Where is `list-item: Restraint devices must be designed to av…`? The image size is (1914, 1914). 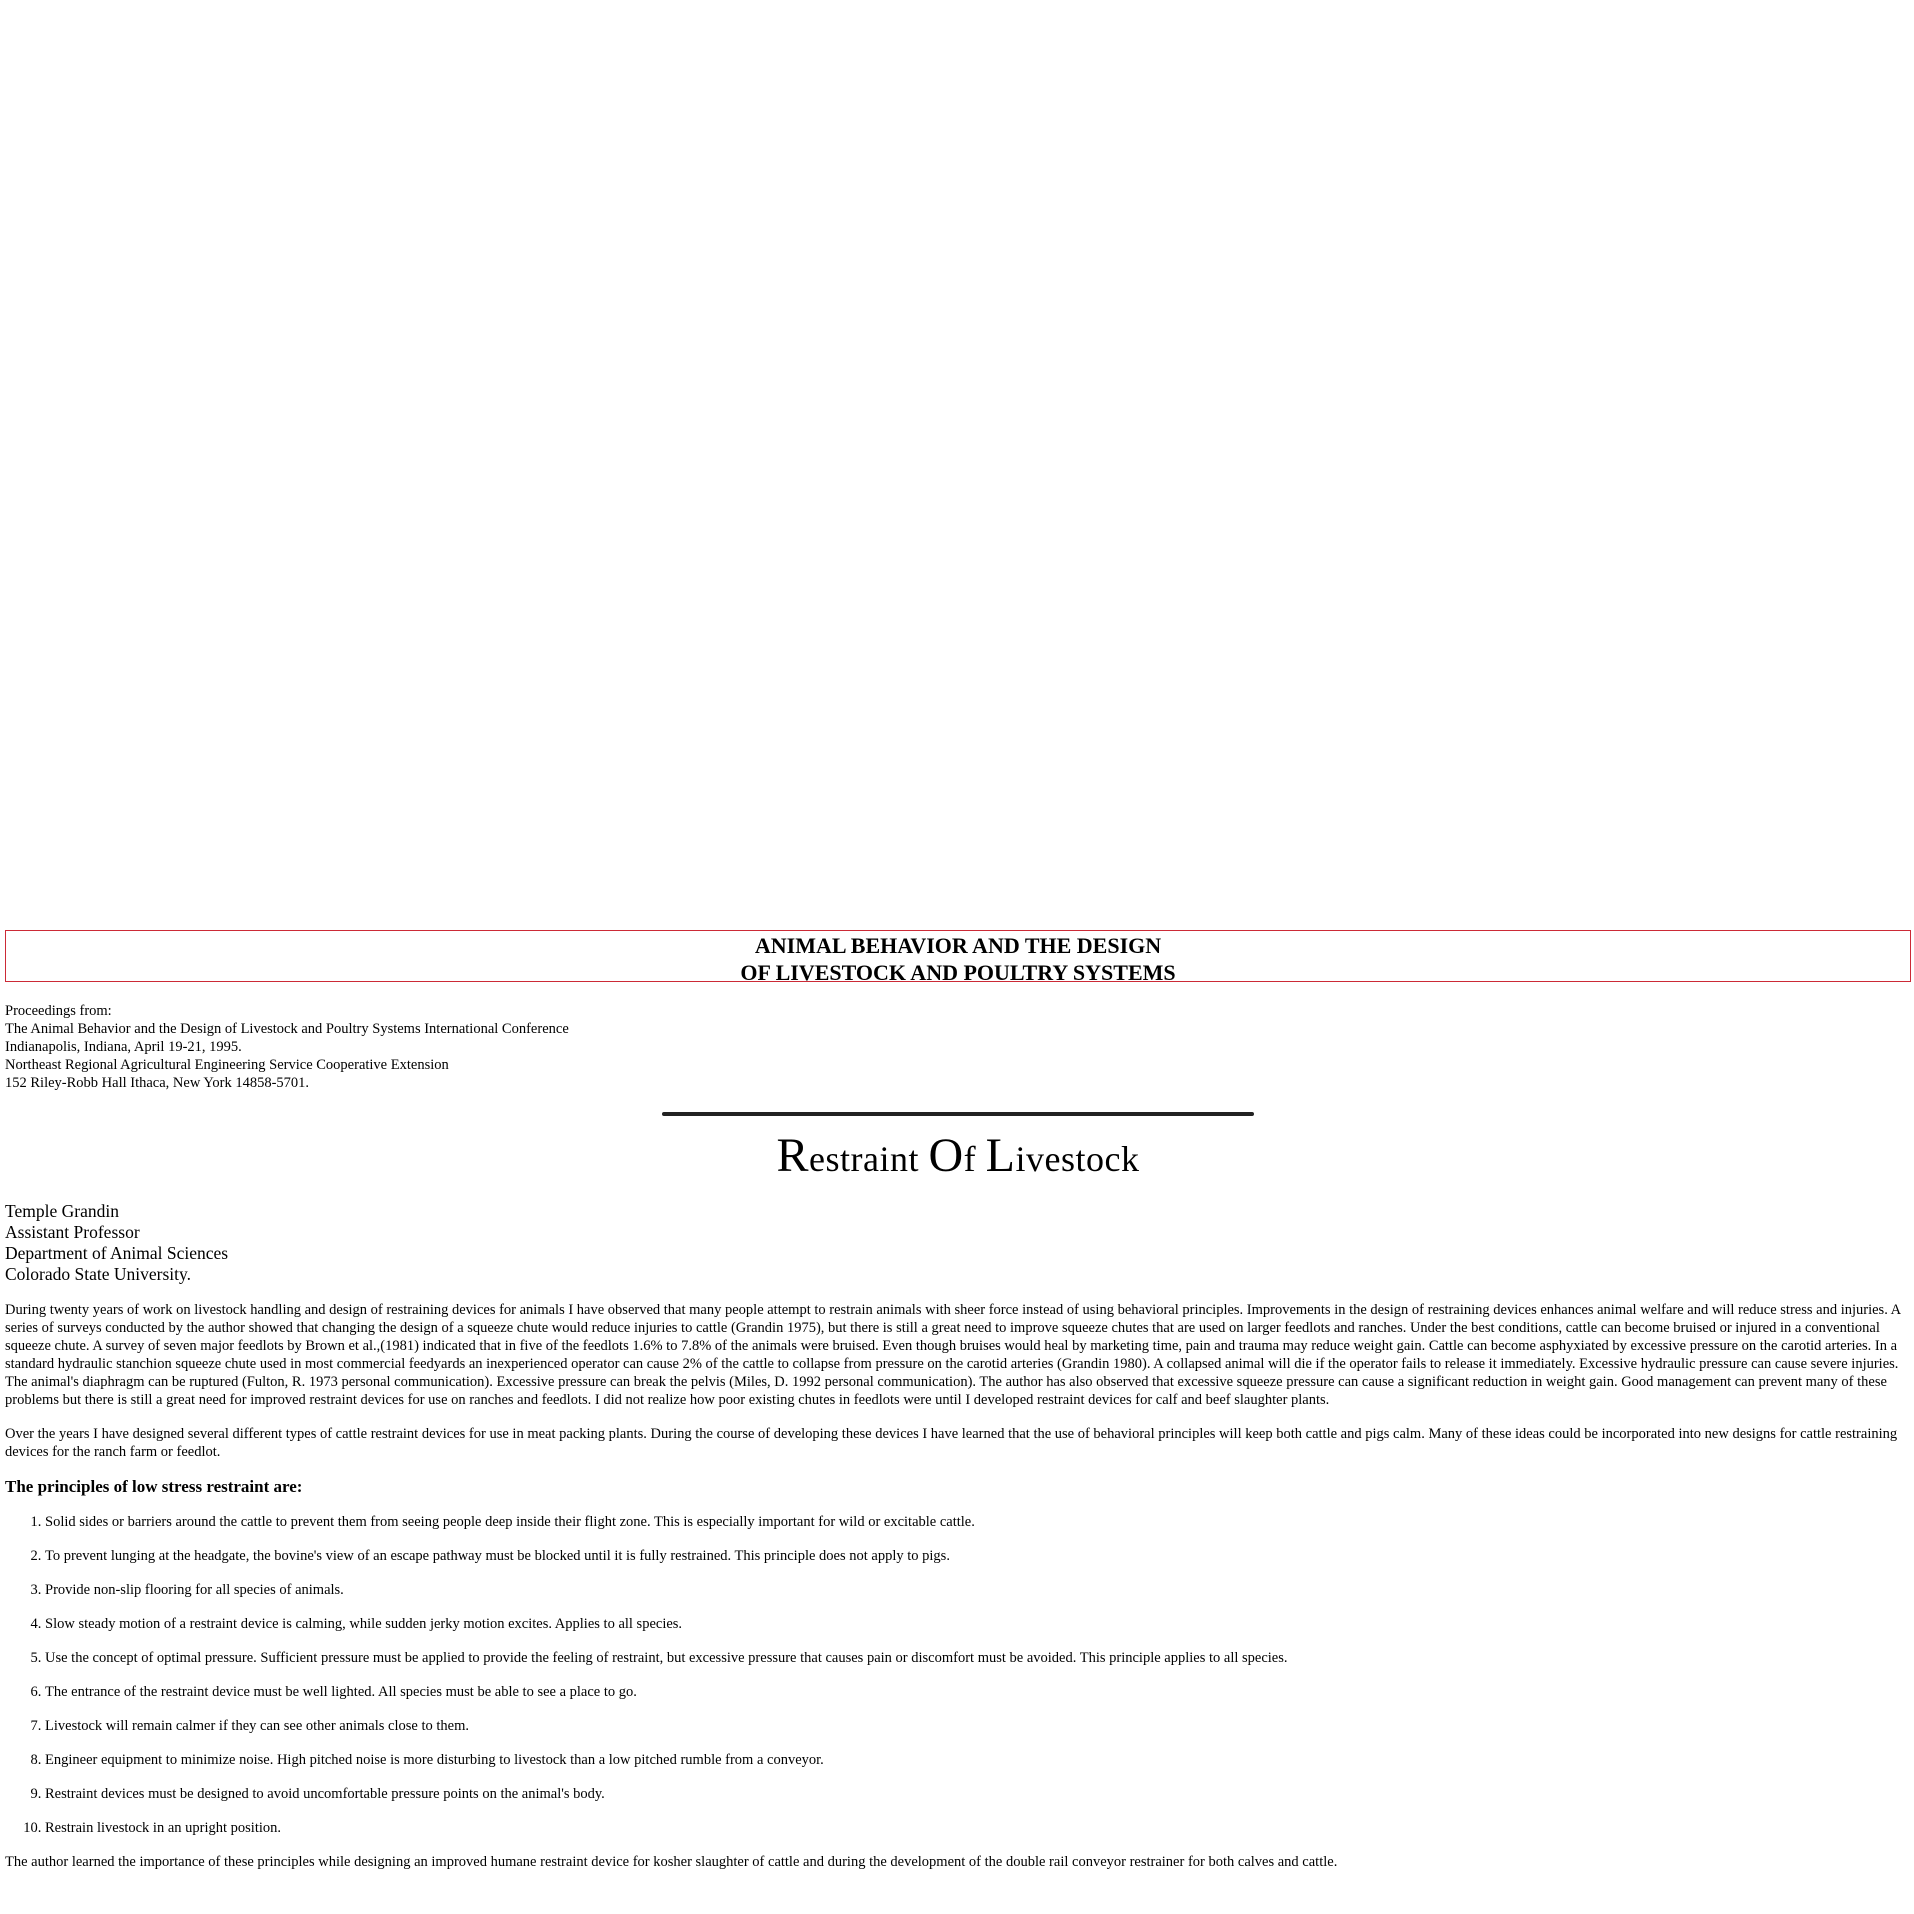 list-item: Restraint devices must be designed to av… is located at coordinates (978, 1794).